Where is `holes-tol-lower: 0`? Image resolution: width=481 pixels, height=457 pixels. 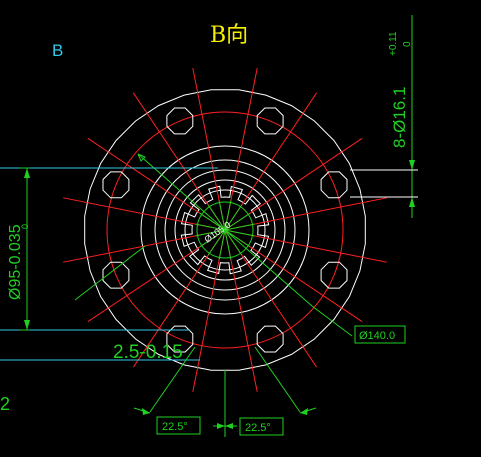
holes-tol-lower: 0 is located at coordinates (407, 44).